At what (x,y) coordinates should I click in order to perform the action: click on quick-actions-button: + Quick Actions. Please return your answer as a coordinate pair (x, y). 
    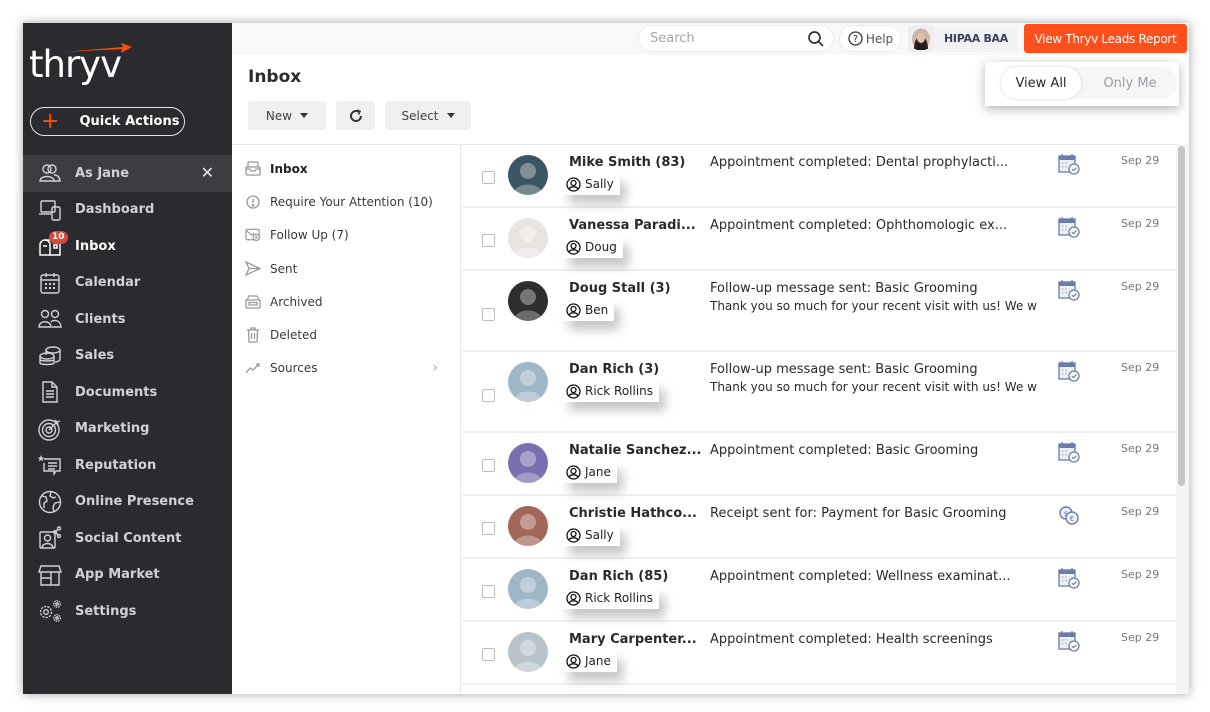
    Looking at the image, I should click on (107, 121).